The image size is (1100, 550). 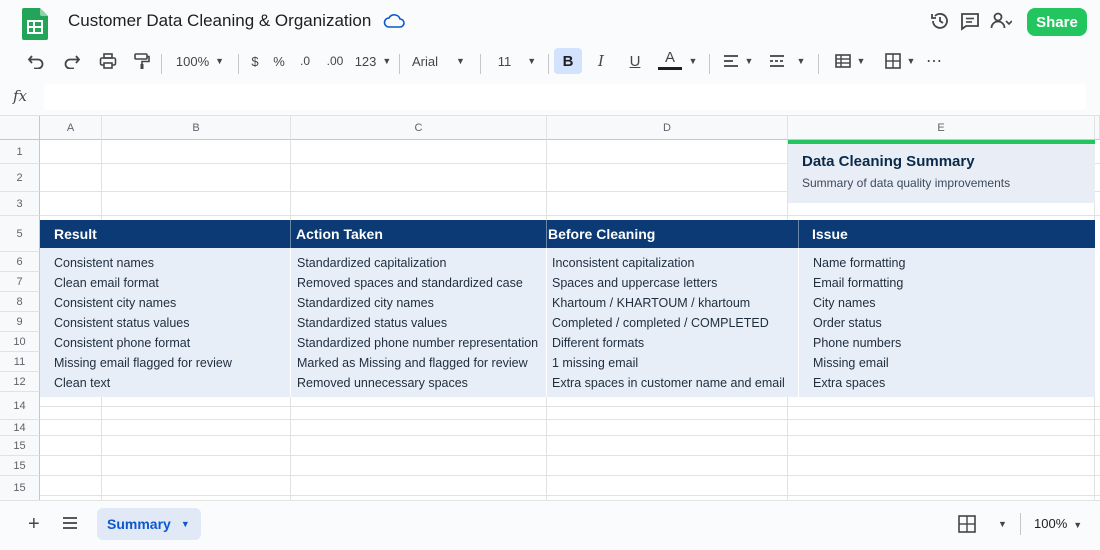 What do you see at coordinates (20, 282) in the screenshot?
I see `row-header: 7` at bounding box center [20, 282].